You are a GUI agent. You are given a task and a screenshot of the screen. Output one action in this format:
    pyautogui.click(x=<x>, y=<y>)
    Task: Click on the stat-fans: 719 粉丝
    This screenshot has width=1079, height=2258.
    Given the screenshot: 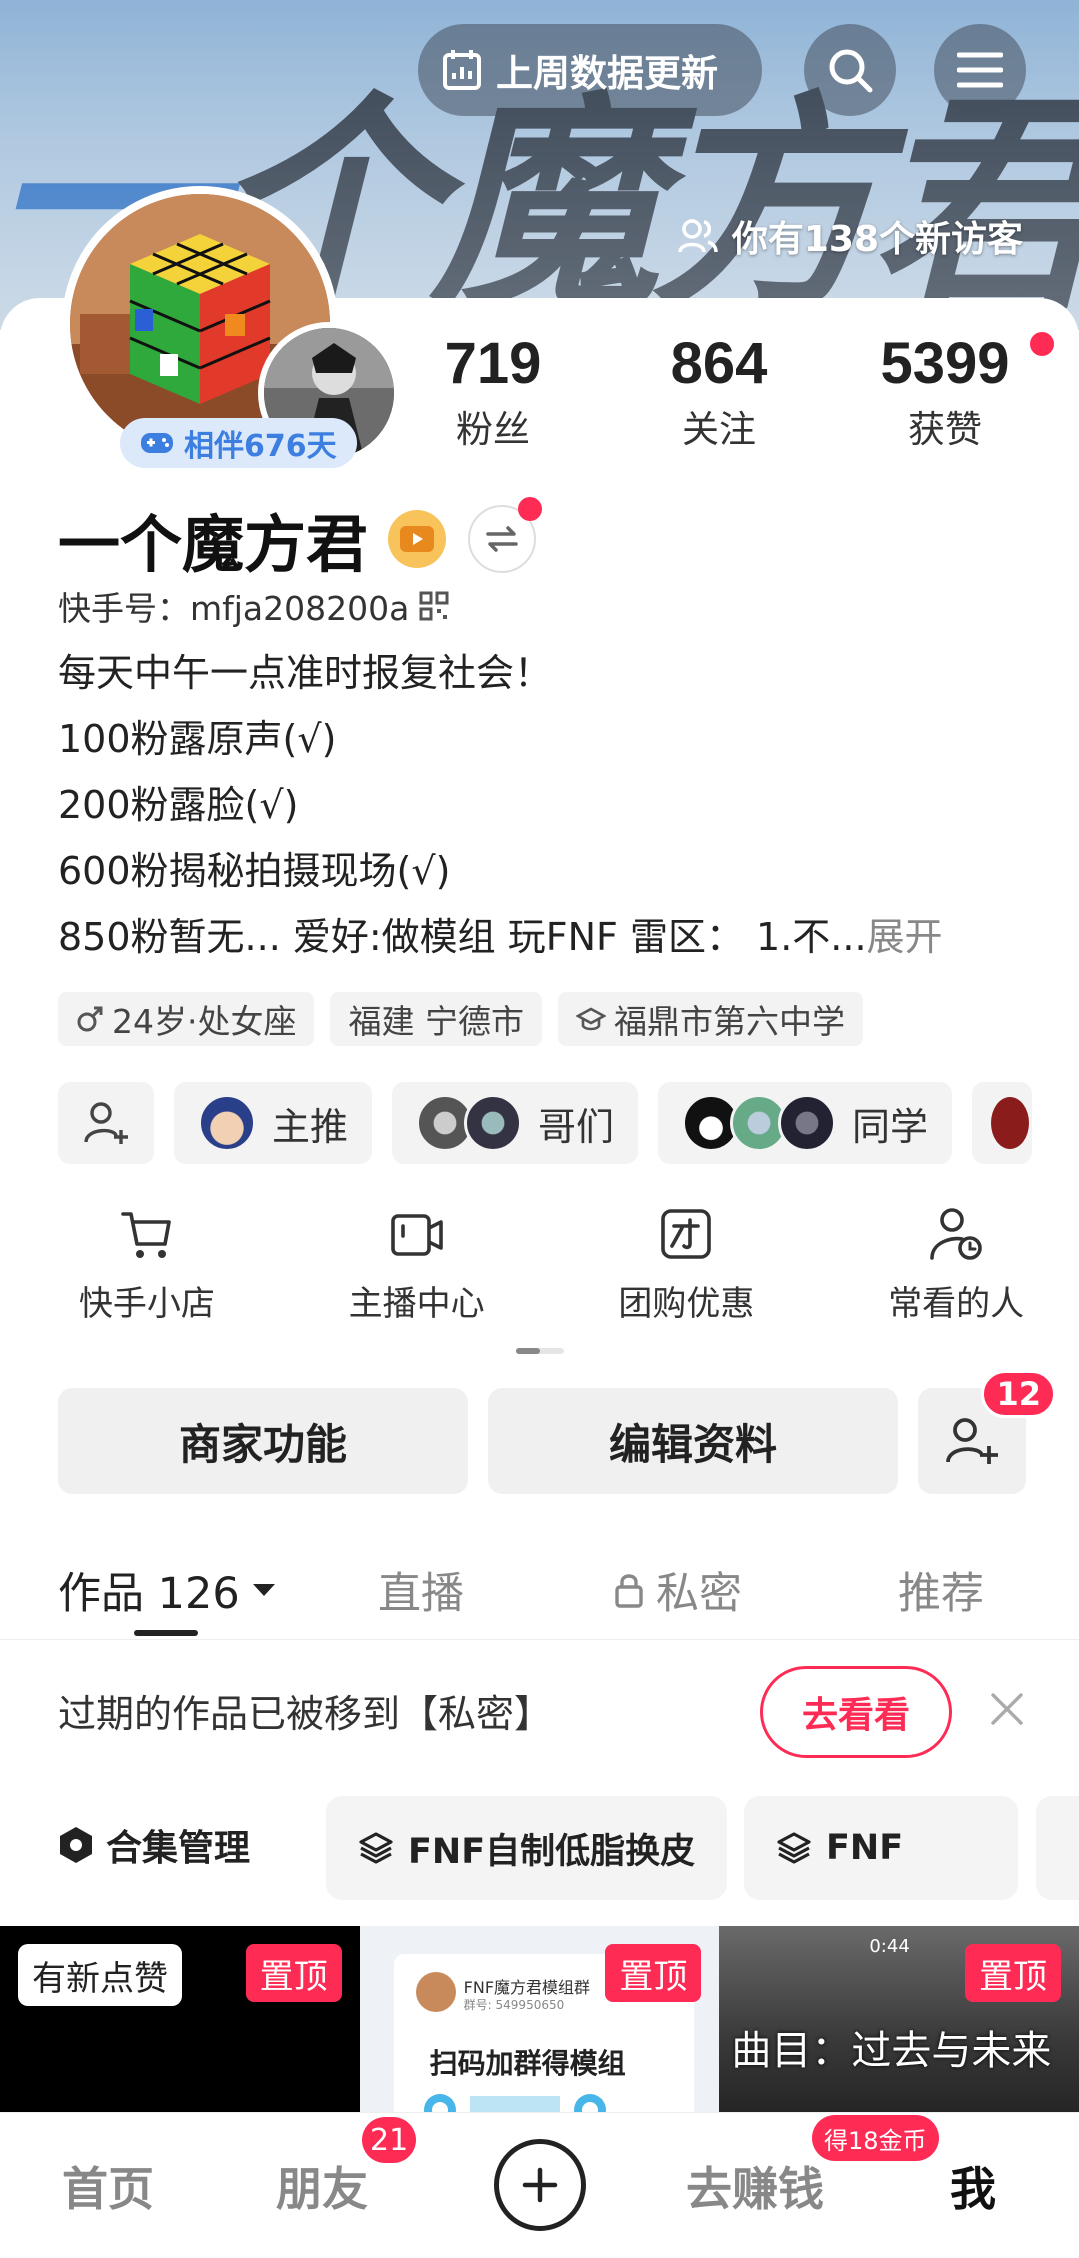 What is the action you would take?
    pyautogui.click(x=493, y=391)
    